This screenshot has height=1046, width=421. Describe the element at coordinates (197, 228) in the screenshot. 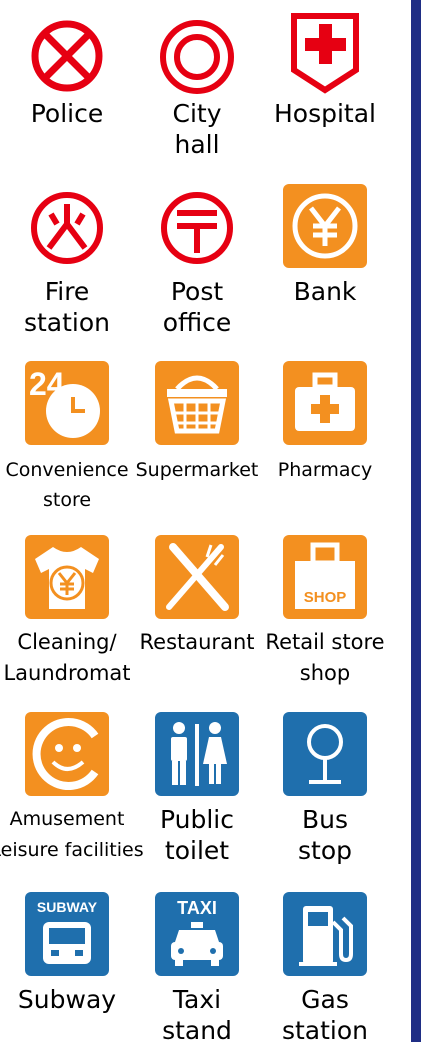

I see `post-mark-icon` at that location.